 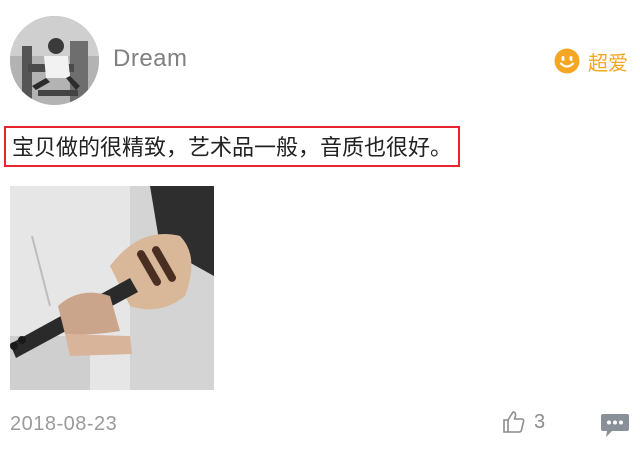 What do you see at coordinates (608, 63) in the screenshot?
I see `rating-label: 超爱` at bounding box center [608, 63].